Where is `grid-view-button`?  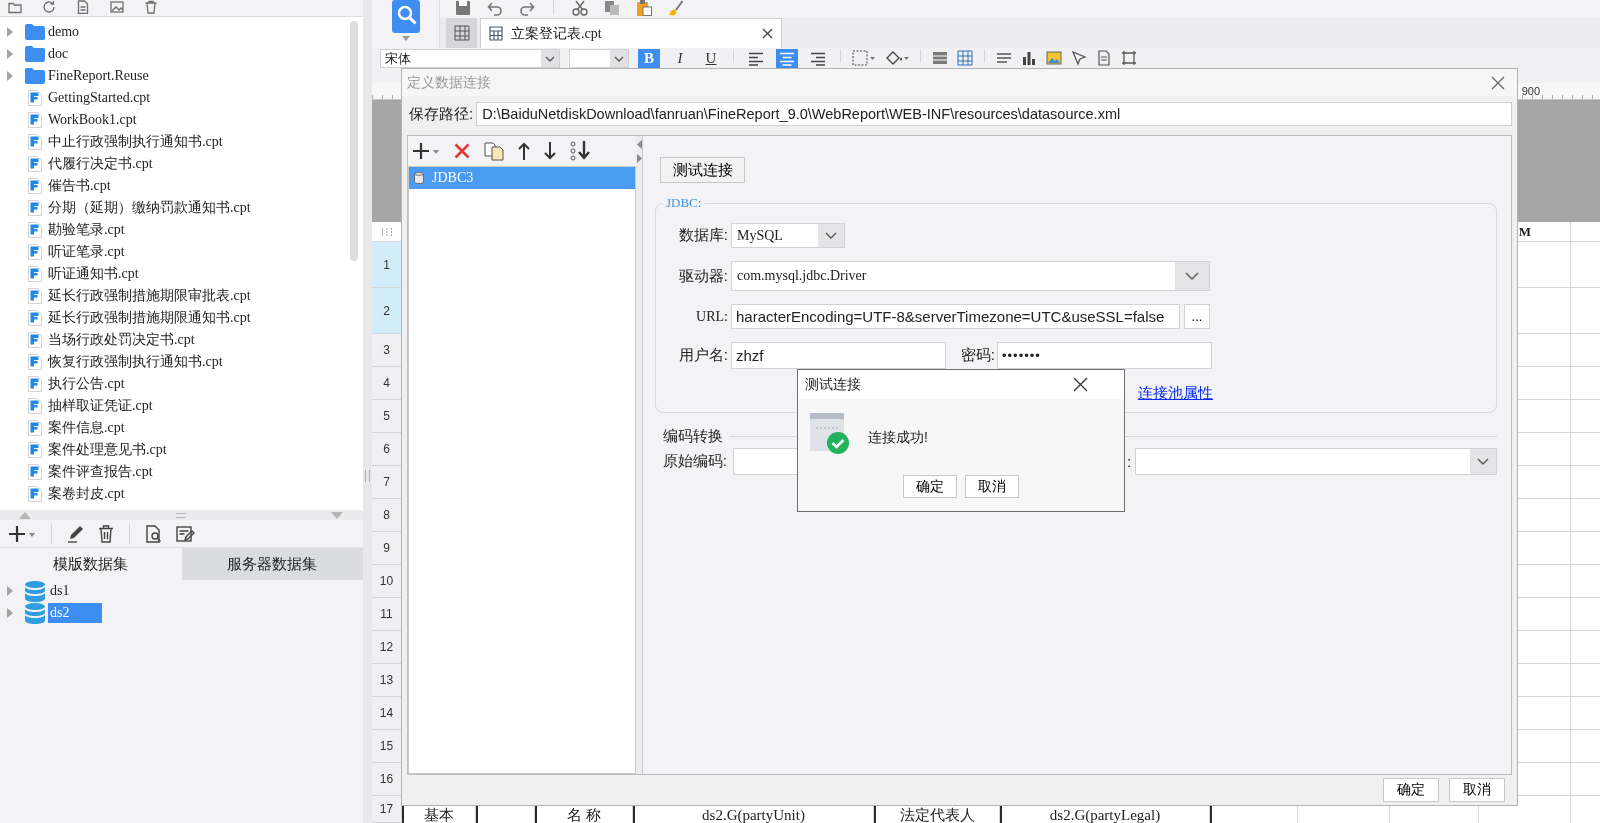 grid-view-button is located at coordinates (461, 33).